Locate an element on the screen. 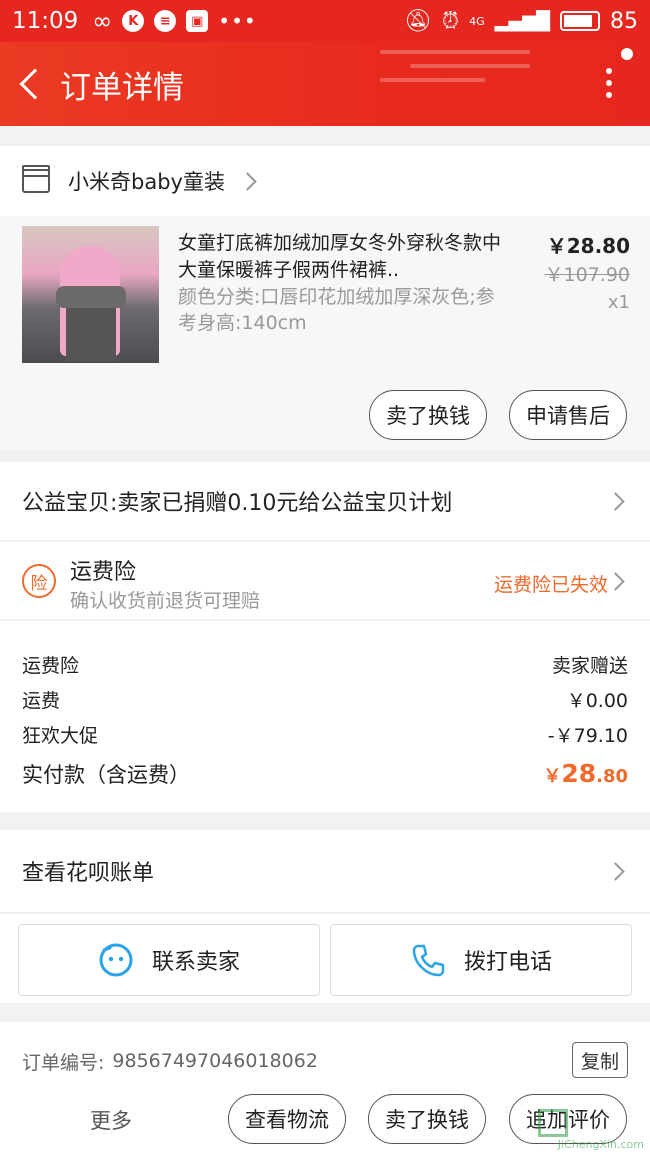 The height and width of the screenshot is (1155, 650). battery-icon is located at coordinates (580, 21).